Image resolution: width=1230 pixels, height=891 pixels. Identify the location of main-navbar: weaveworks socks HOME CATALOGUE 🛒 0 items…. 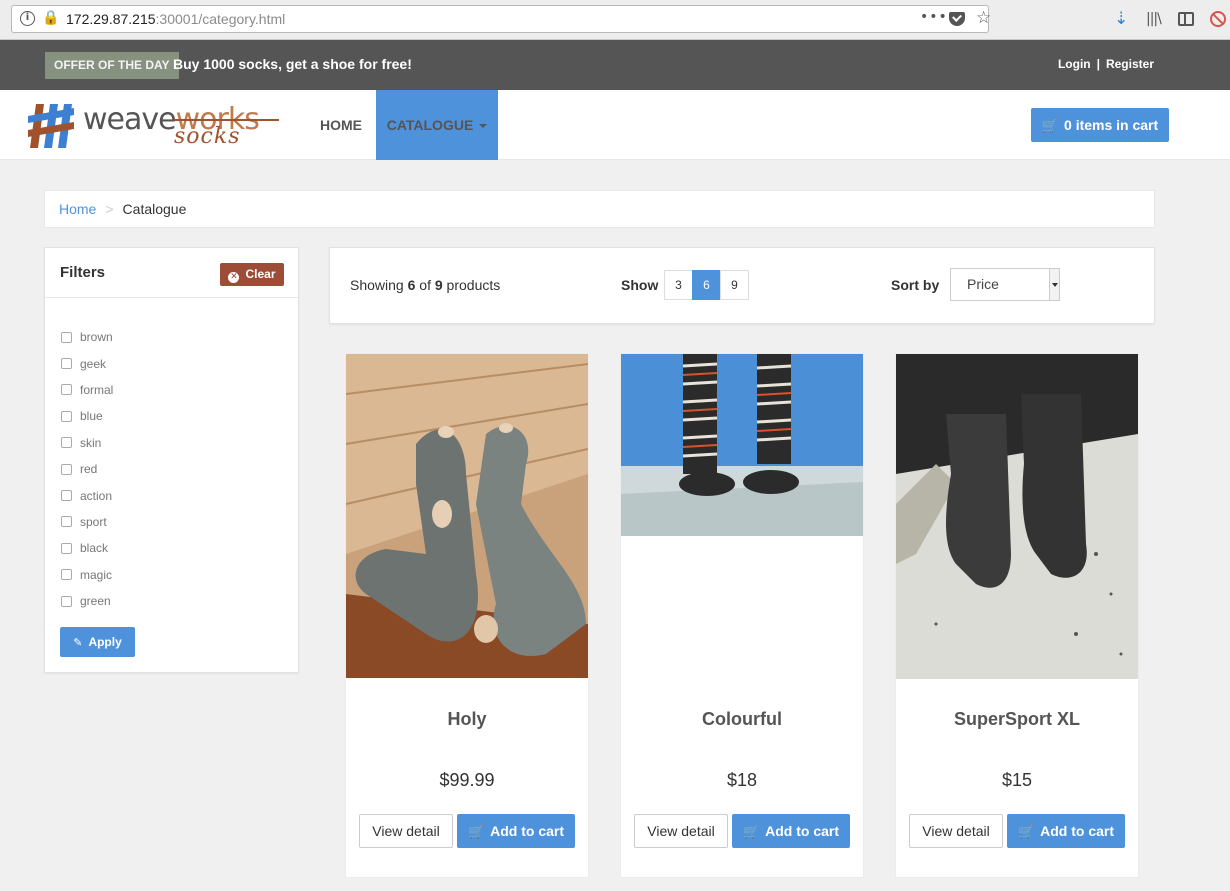
(615, 125).